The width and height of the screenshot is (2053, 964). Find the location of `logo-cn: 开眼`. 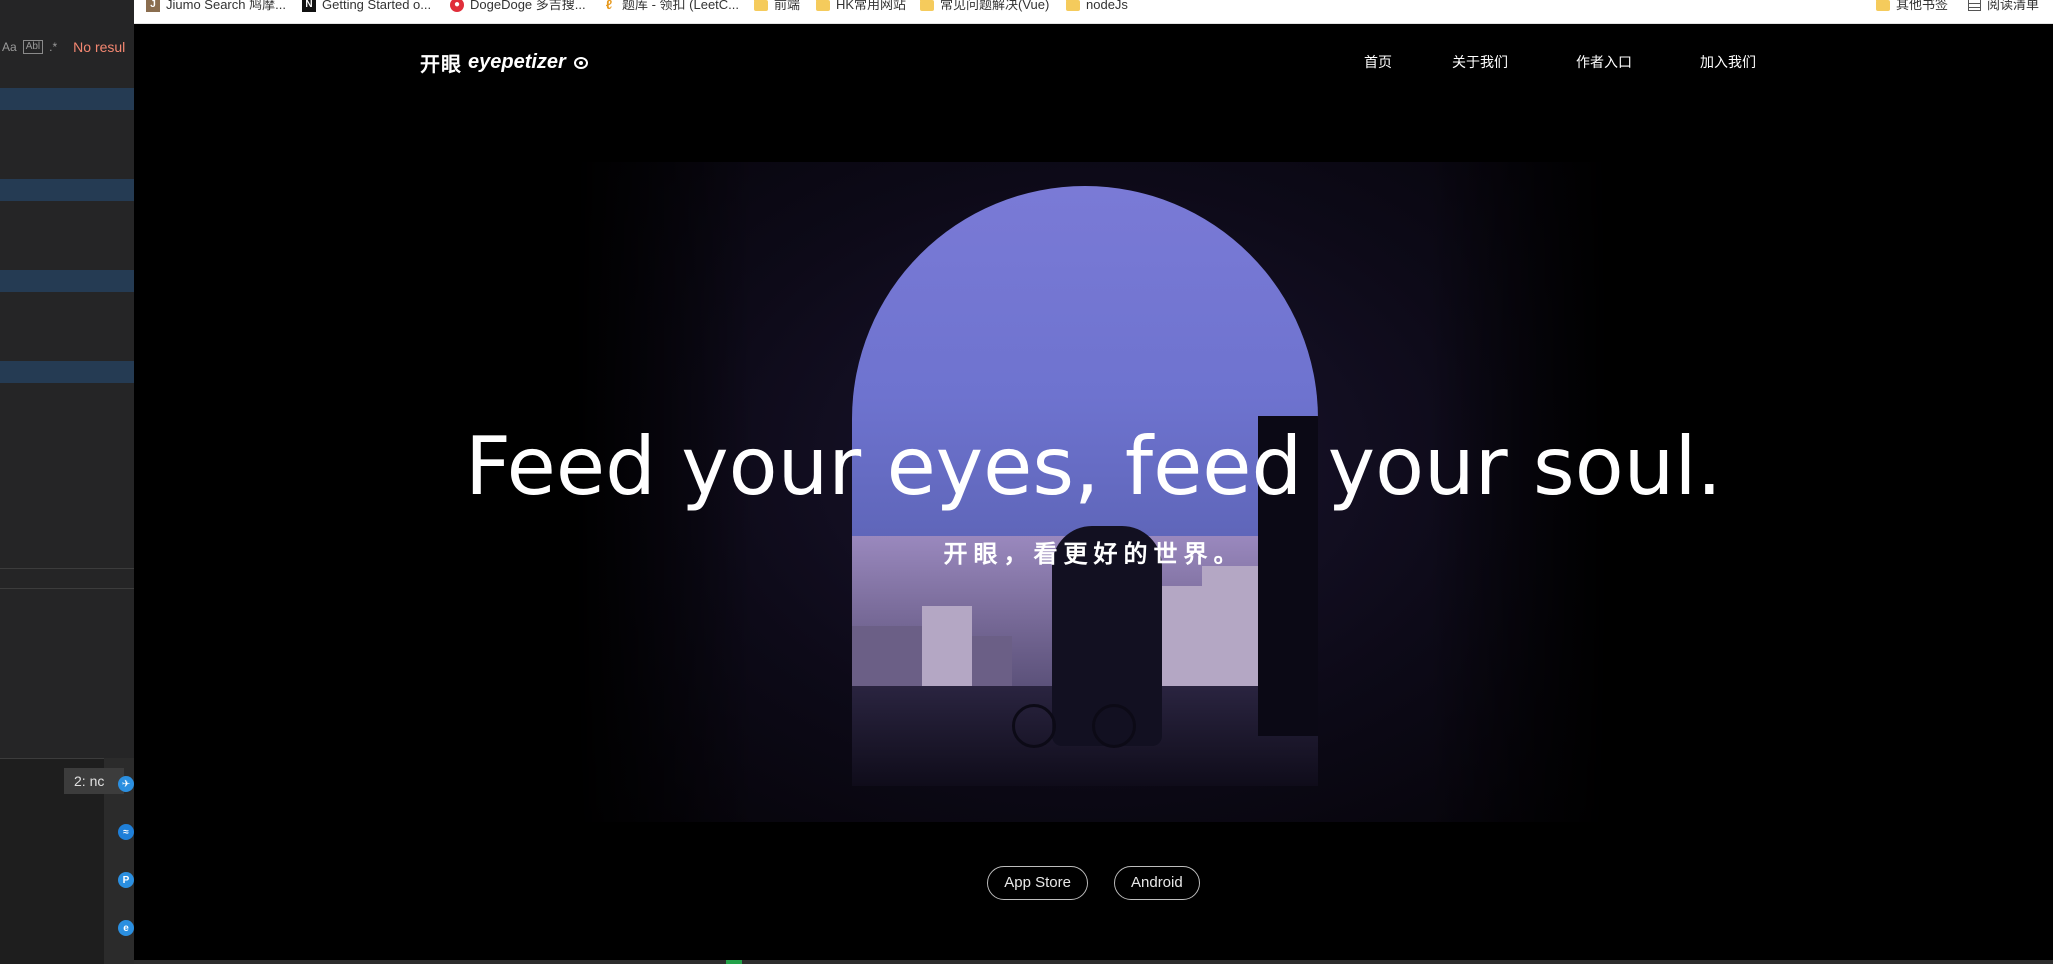

logo-cn: 开眼 is located at coordinates (441, 65).